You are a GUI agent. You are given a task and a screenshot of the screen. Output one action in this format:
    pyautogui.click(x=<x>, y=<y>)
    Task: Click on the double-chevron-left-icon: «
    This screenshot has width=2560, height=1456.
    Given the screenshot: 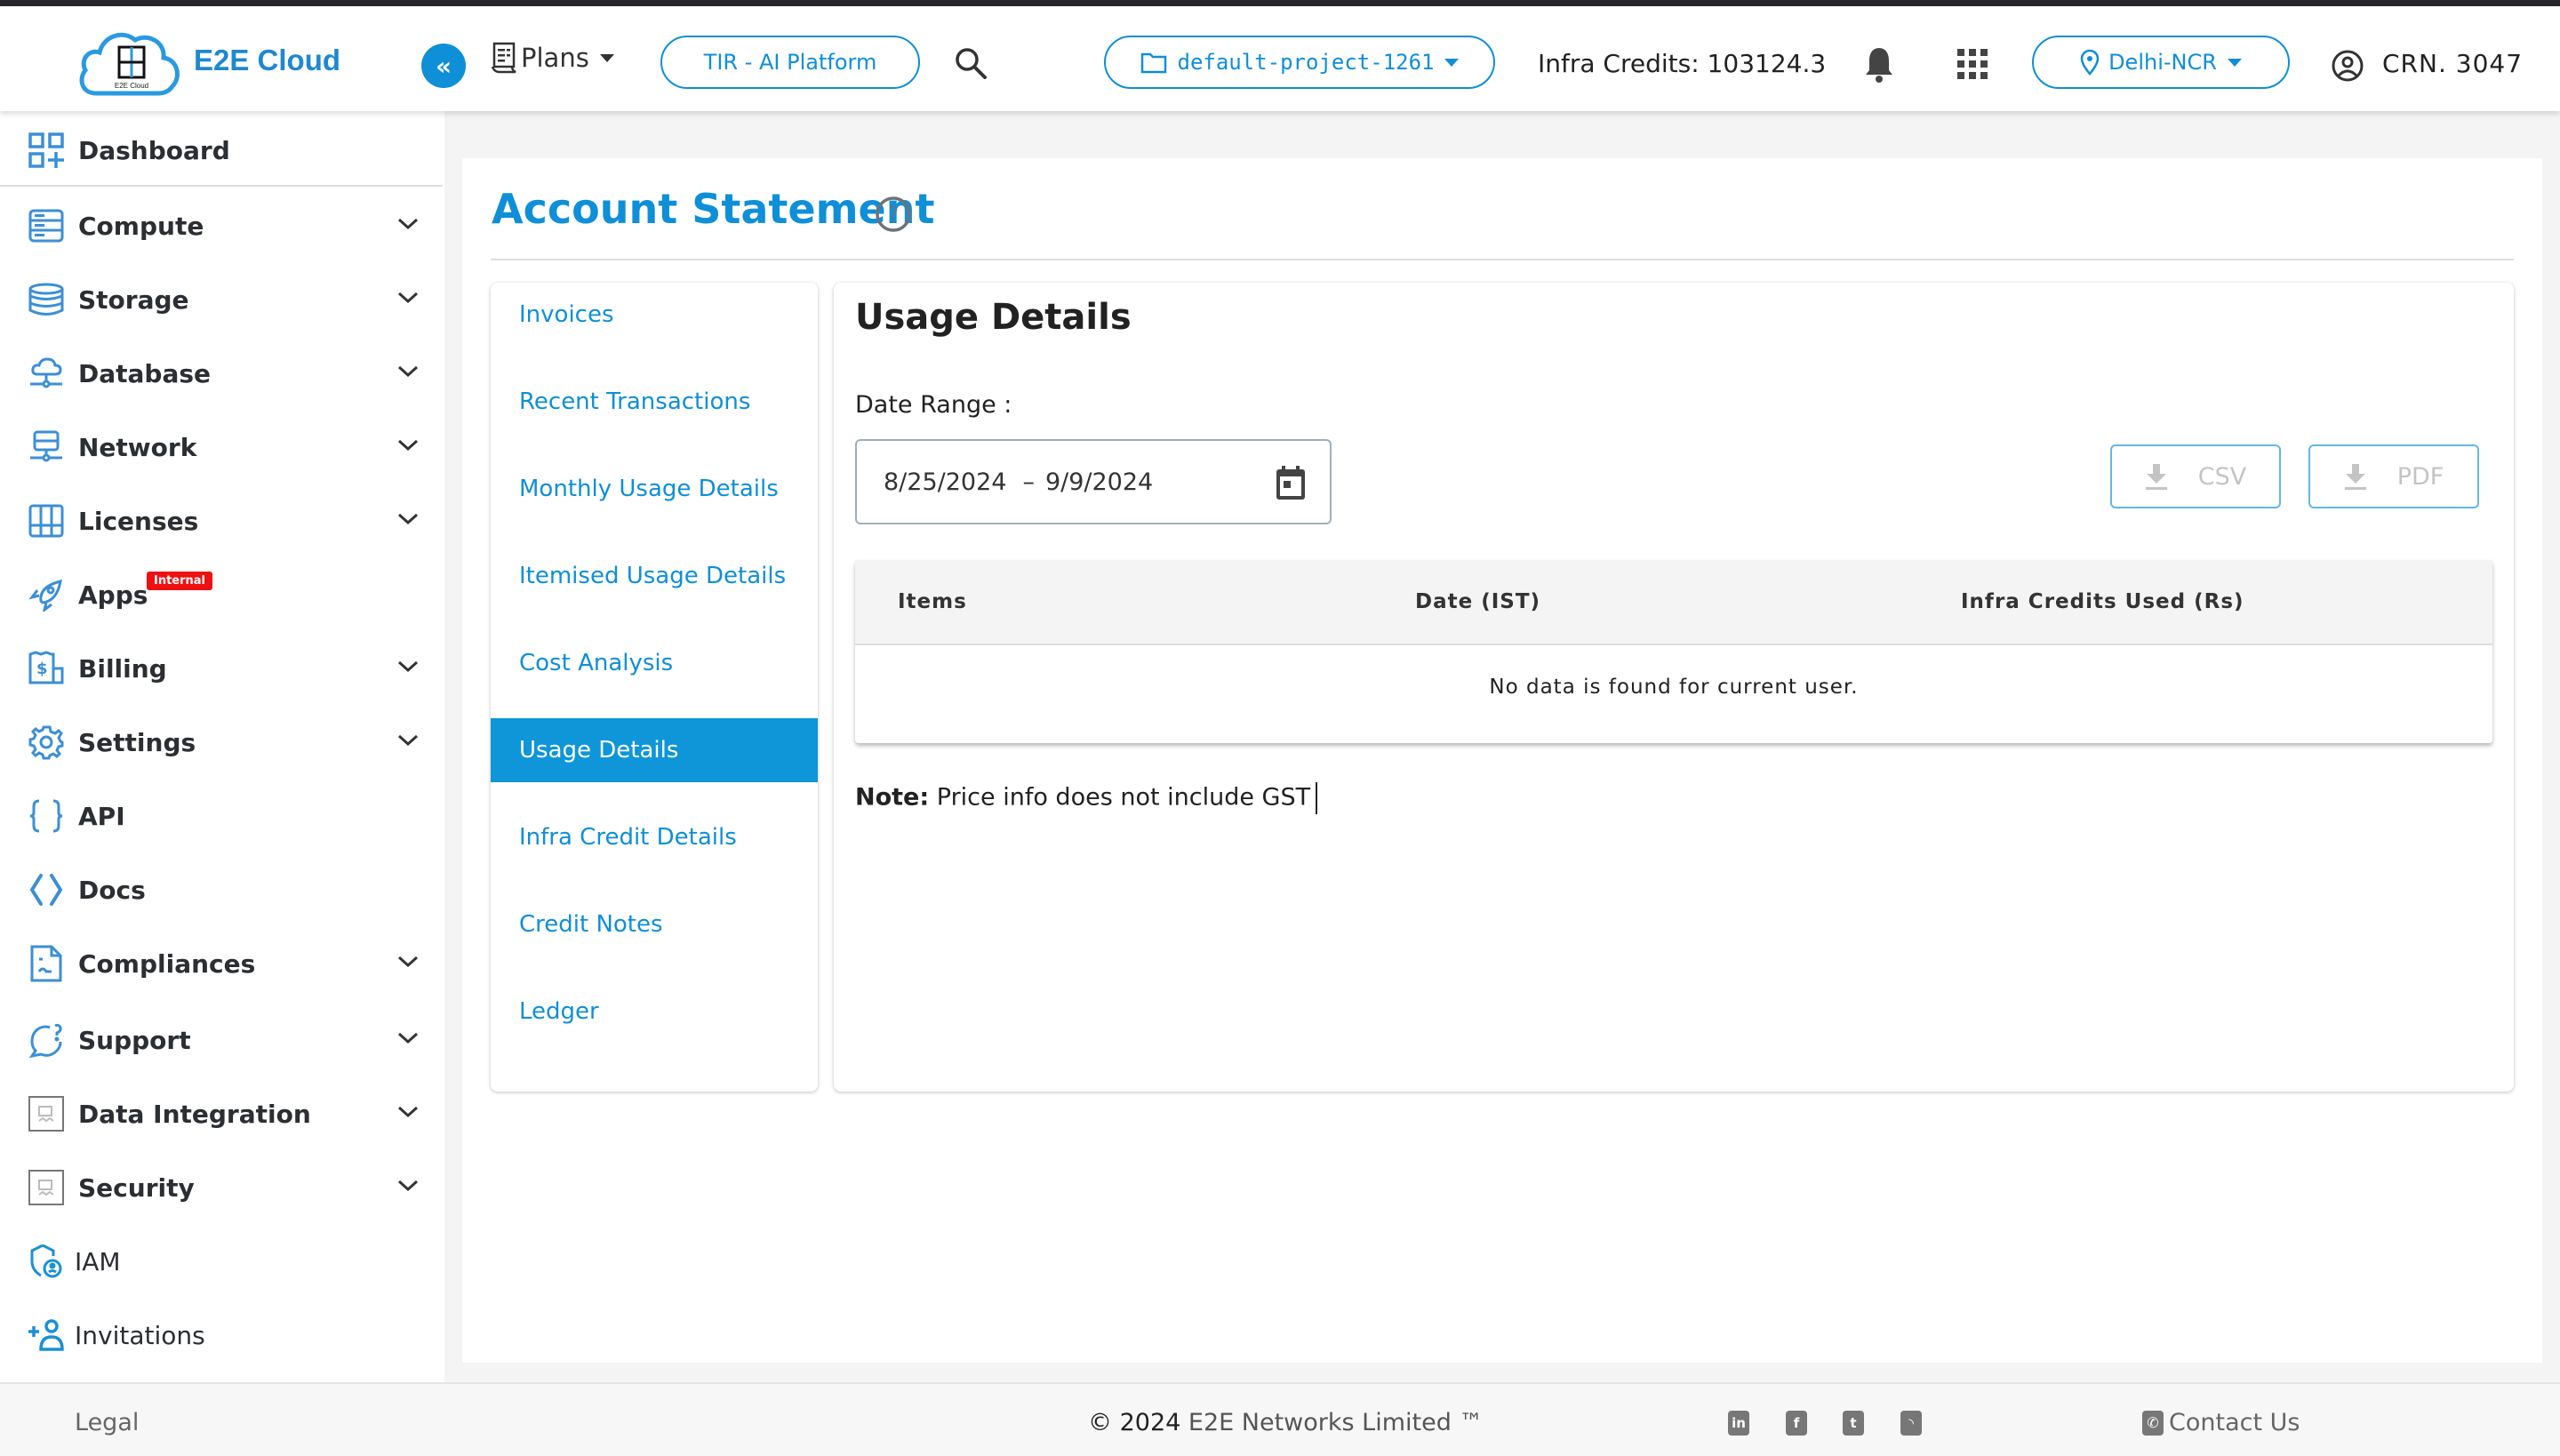 What is the action you would take?
    pyautogui.click(x=443, y=66)
    